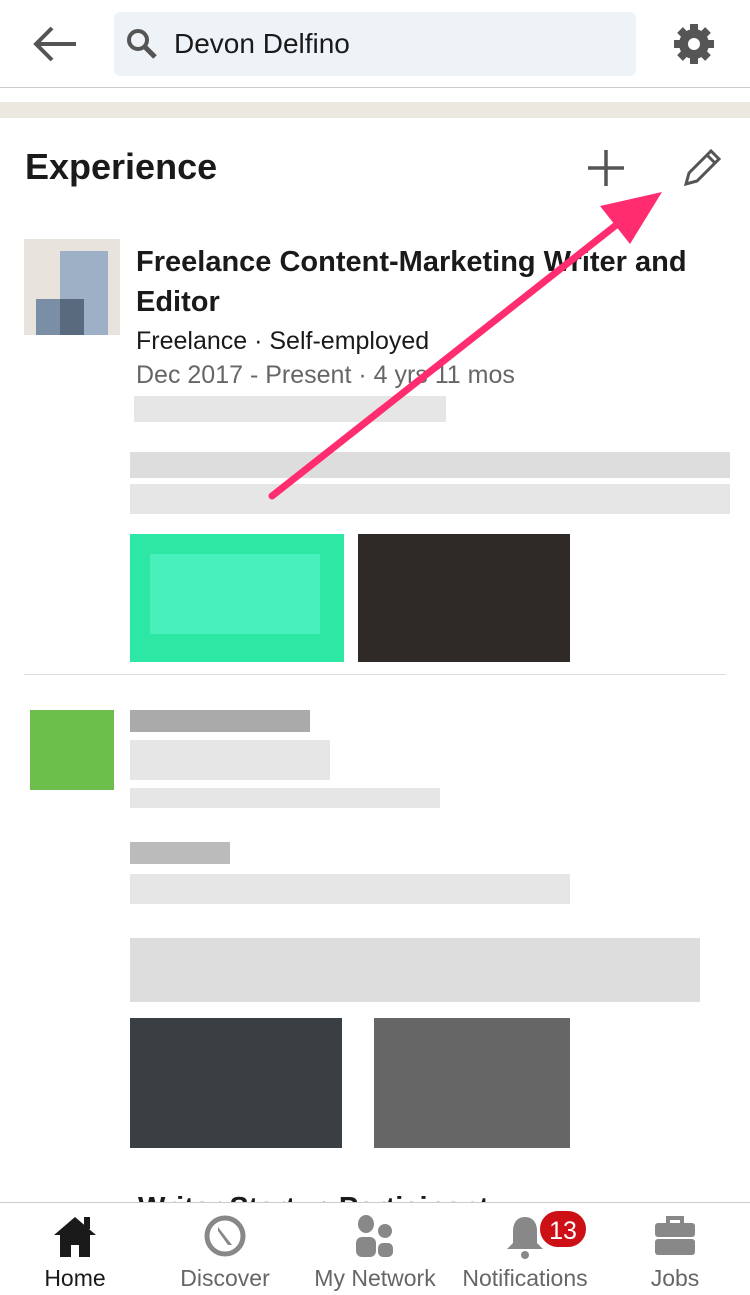 The height and width of the screenshot is (1295, 750). Describe the element at coordinates (563, 1229) in the screenshot. I see `notification-badge: 13` at that location.